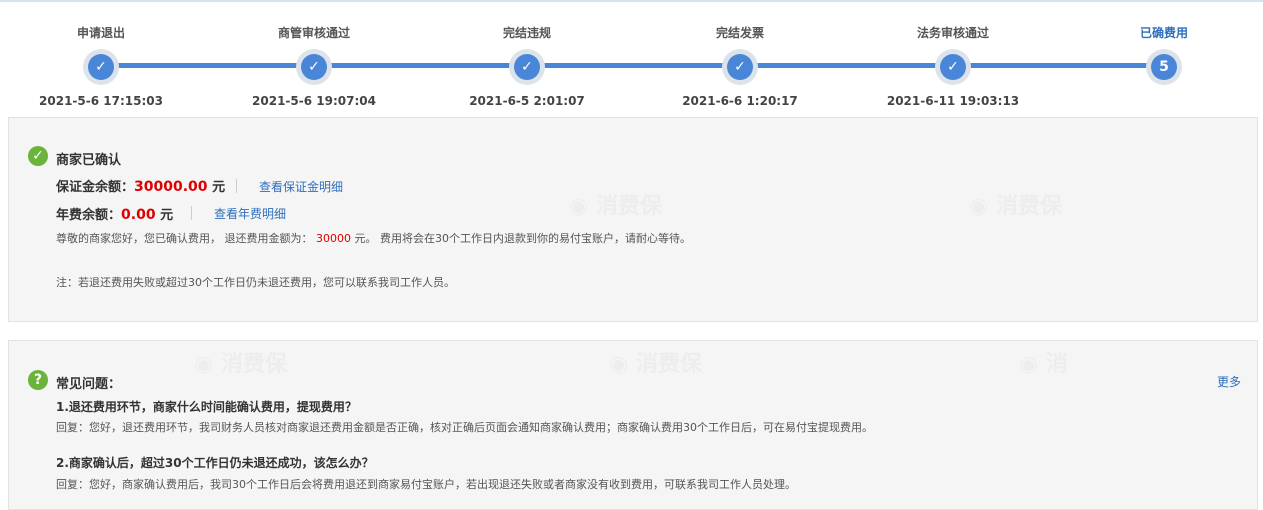 This screenshot has height=510, width=1263. What do you see at coordinates (89, 215) in the screenshot?
I see `annual-label: 年费余额：` at bounding box center [89, 215].